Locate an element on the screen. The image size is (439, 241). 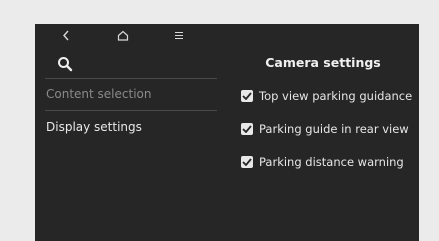
back-button is located at coordinates (66, 35).